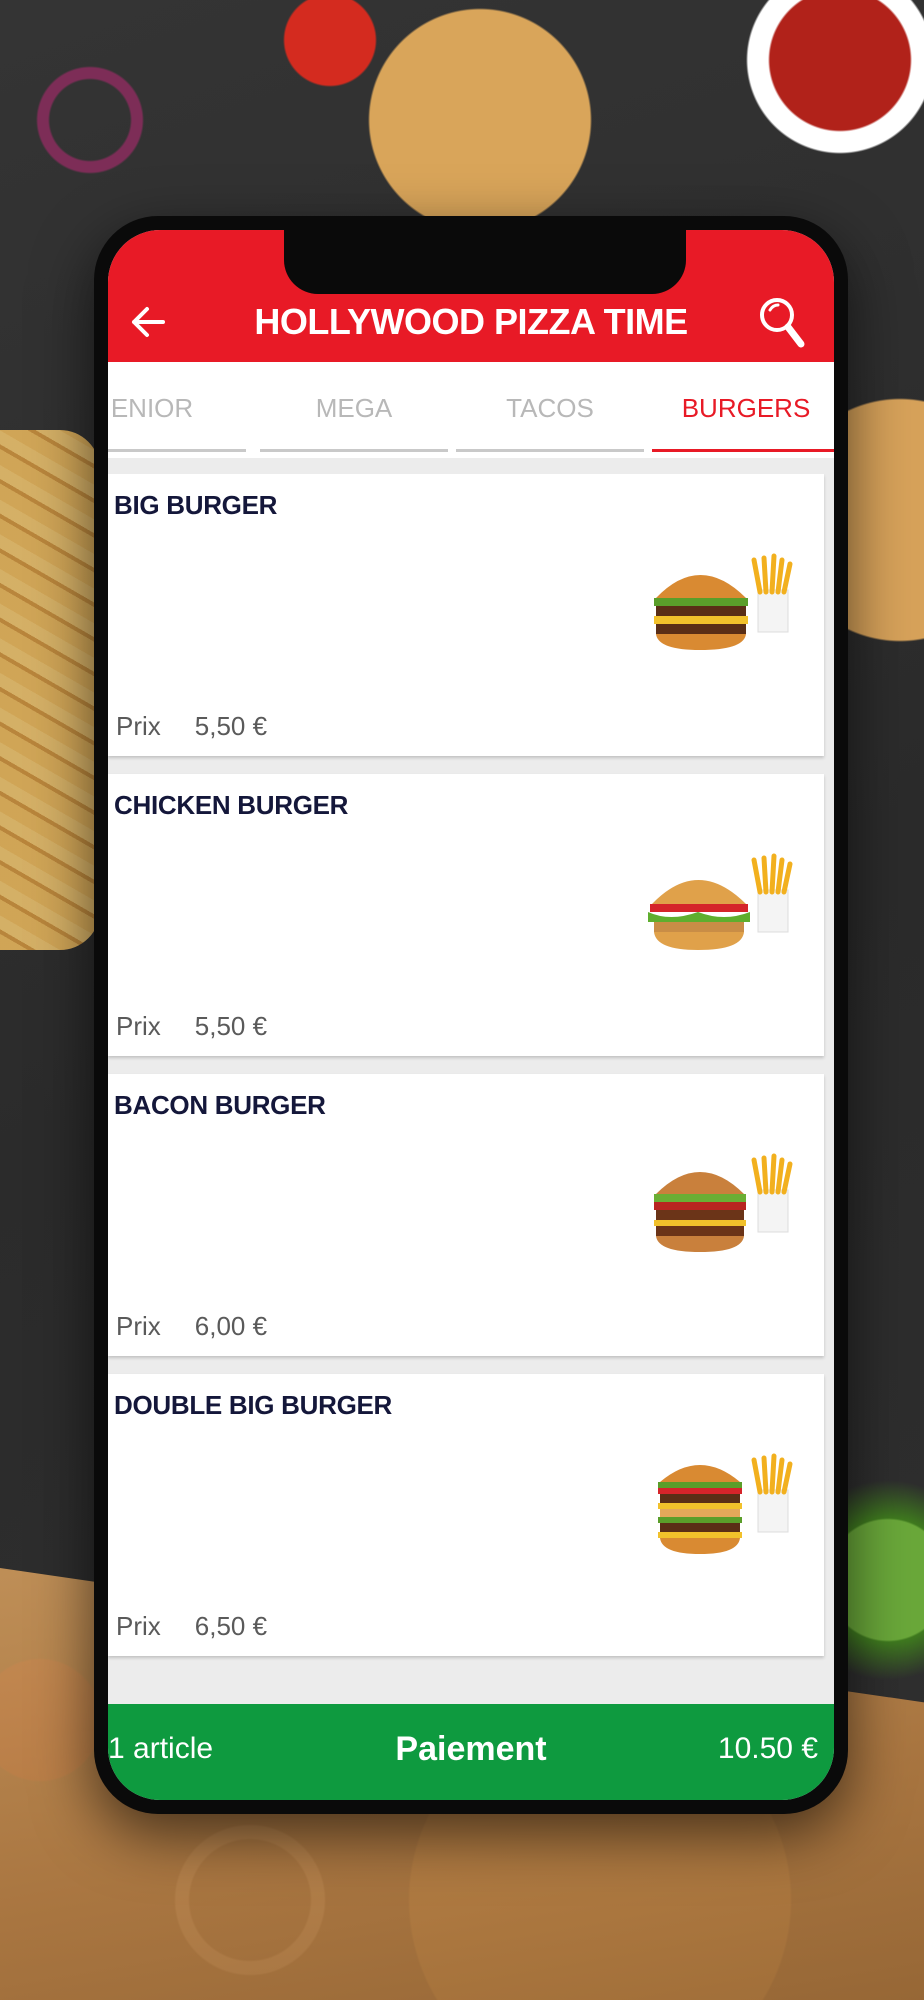  I want to click on category-tabs: ENIOR MEGA TACOS BURGERS, so click(471, 410).